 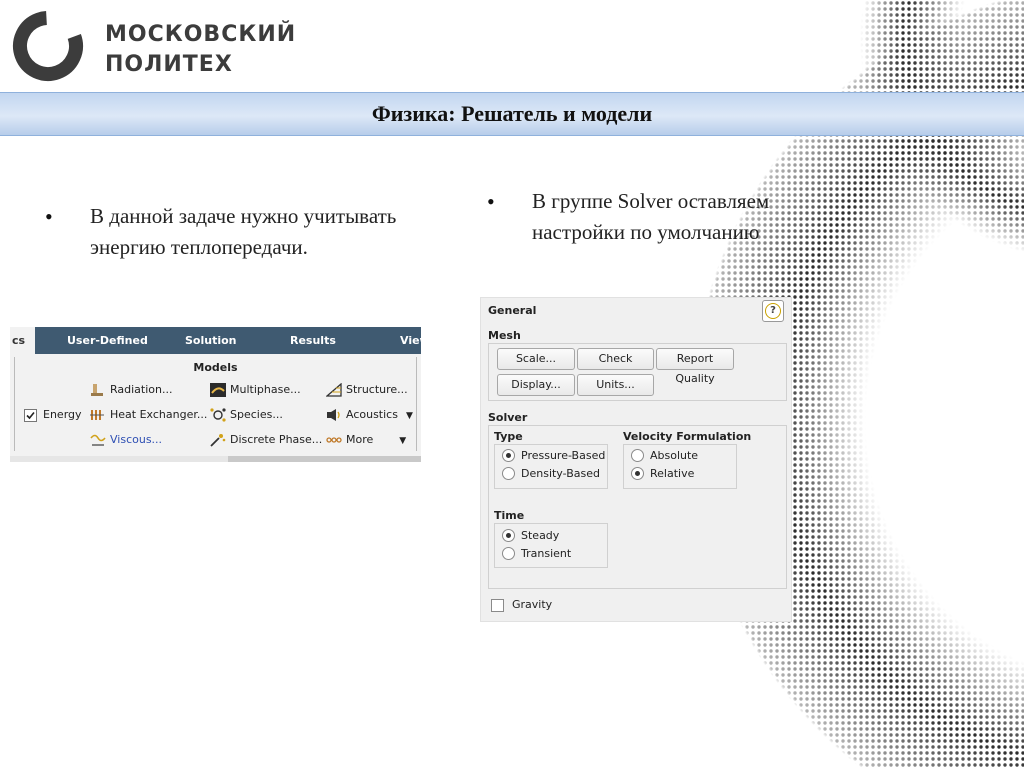 I want to click on bullet-left-line-2: энергию теплопередачи., so click(x=199, y=247).